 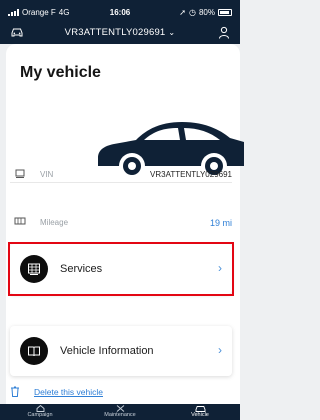 I want to click on battery-percent: 80%, so click(x=206, y=12).